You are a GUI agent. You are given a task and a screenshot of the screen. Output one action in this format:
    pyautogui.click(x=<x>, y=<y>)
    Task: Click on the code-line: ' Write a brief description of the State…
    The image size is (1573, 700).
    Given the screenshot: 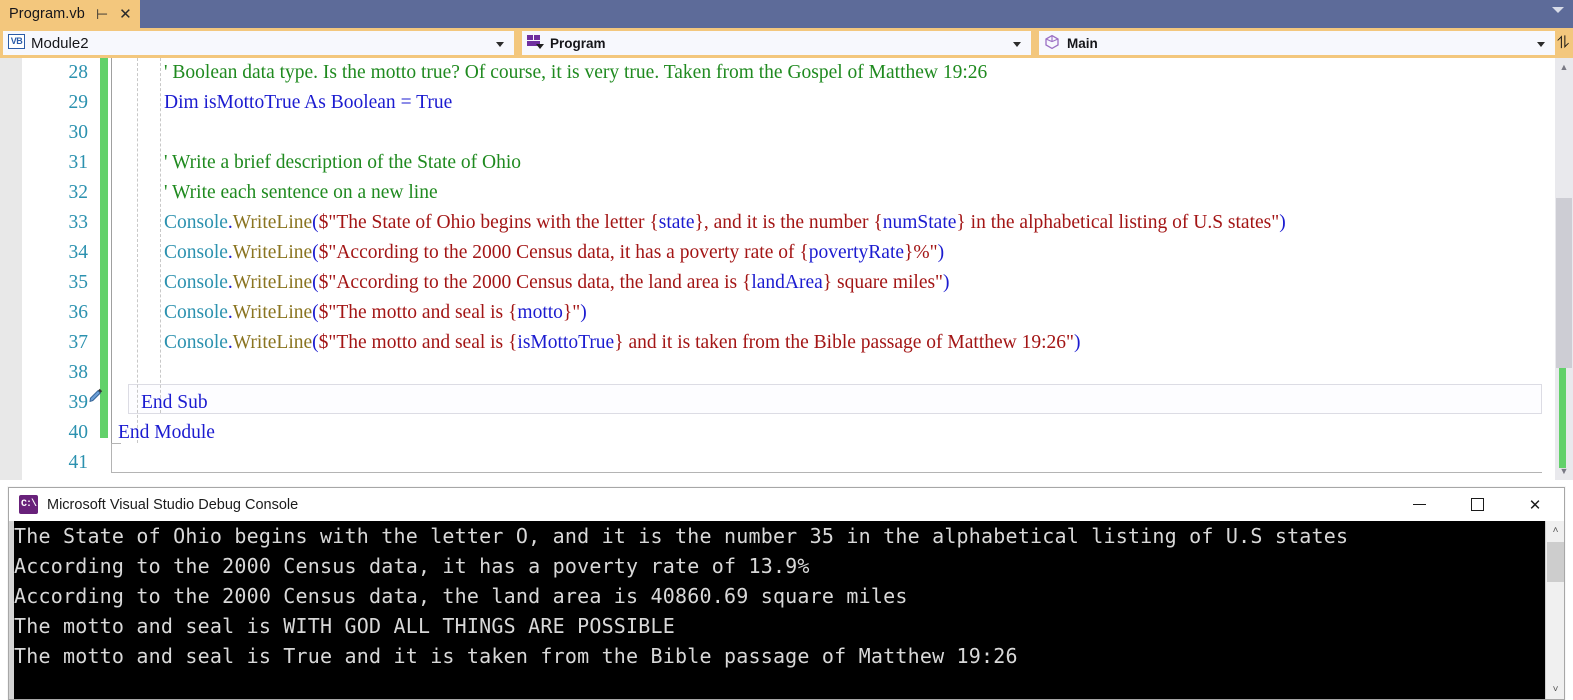 What is the action you would take?
    pyautogui.click(x=777, y=163)
    